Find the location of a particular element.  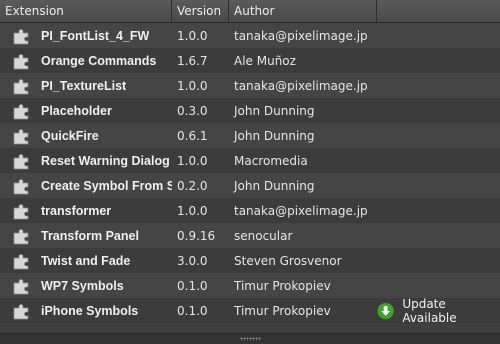

table-row: Create Symbol From S 0.2.0 John Dunning is located at coordinates (250, 185).